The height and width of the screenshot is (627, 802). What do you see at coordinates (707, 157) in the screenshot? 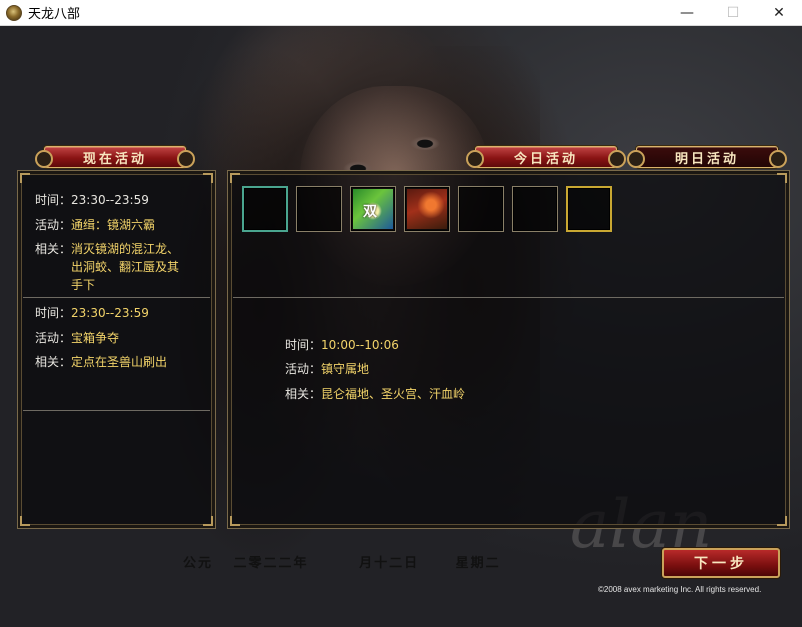
I see `tab-tomorrow-activity: 明日活动` at bounding box center [707, 157].